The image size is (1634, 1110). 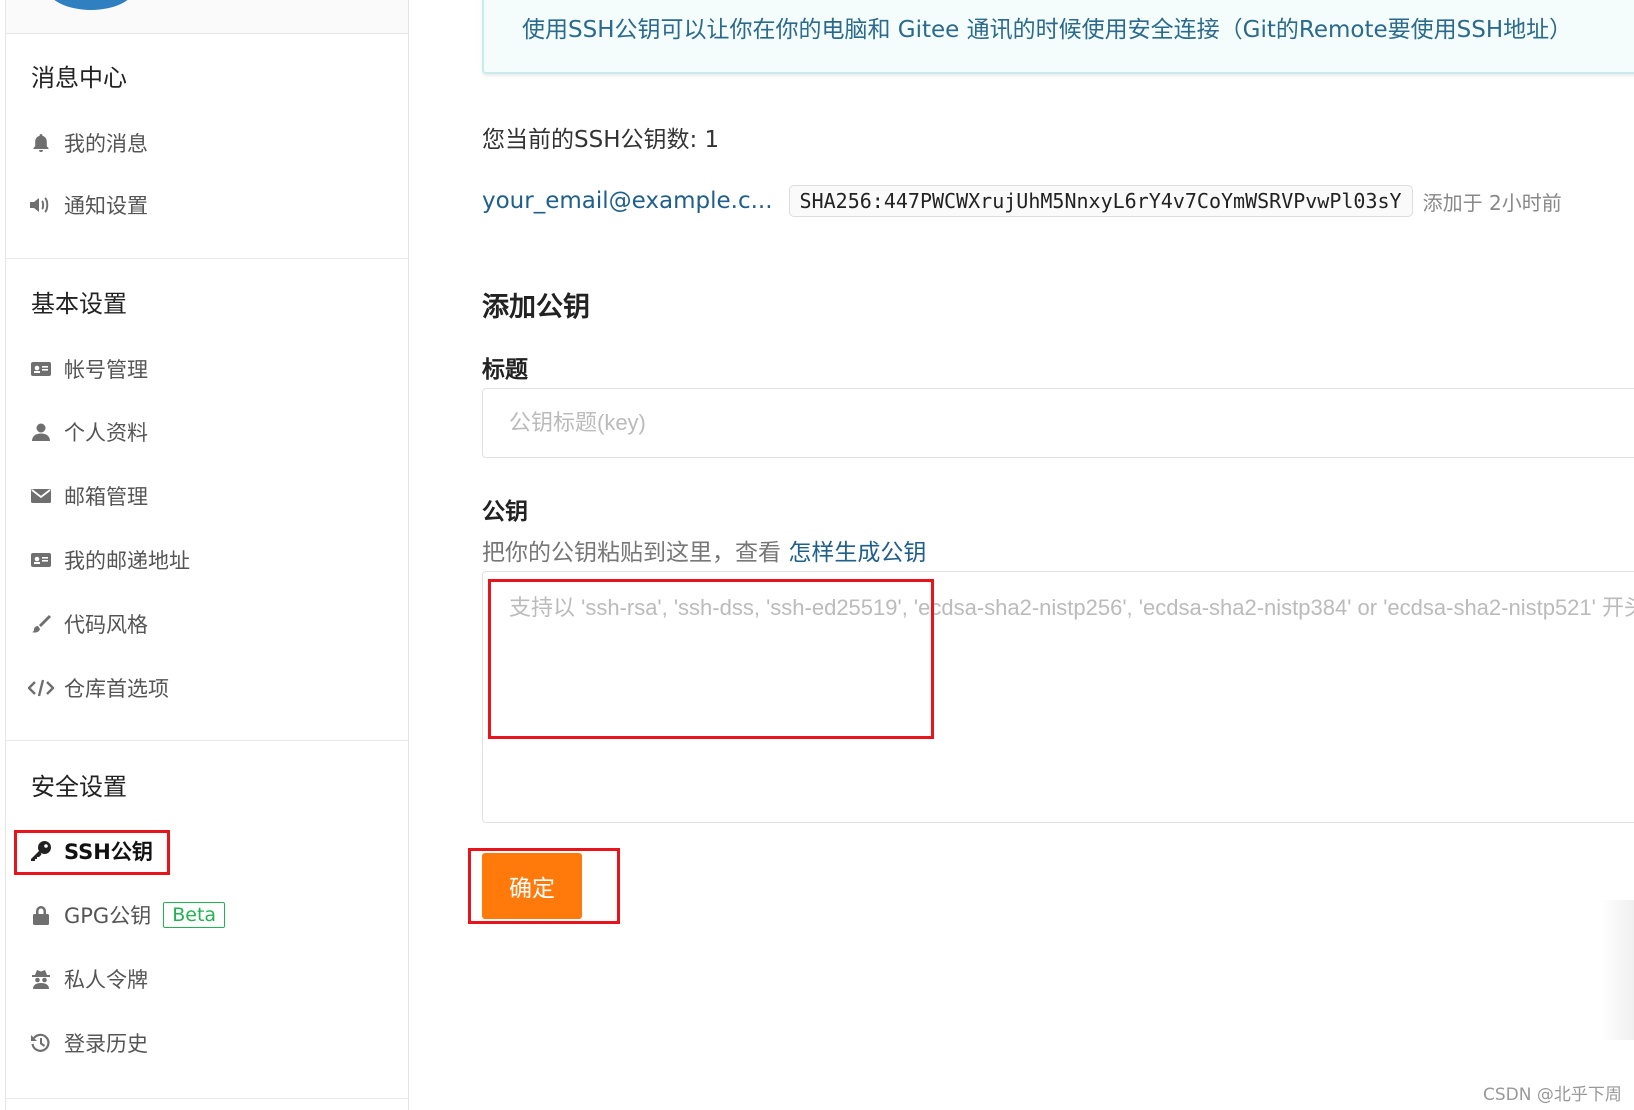 I want to click on sidebar-item-label: 我的邮递地址, so click(x=127, y=561).